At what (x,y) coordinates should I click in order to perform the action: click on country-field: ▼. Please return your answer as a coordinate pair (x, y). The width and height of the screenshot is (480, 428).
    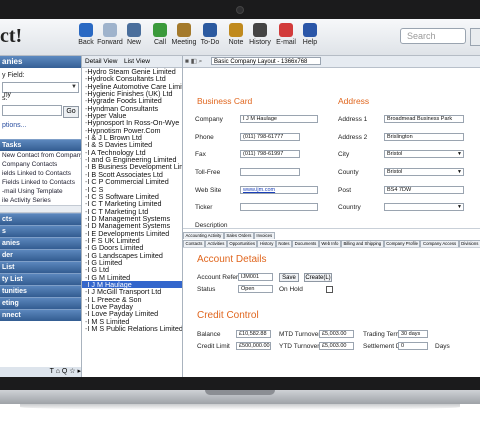
    Looking at the image, I should click on (424, 207).